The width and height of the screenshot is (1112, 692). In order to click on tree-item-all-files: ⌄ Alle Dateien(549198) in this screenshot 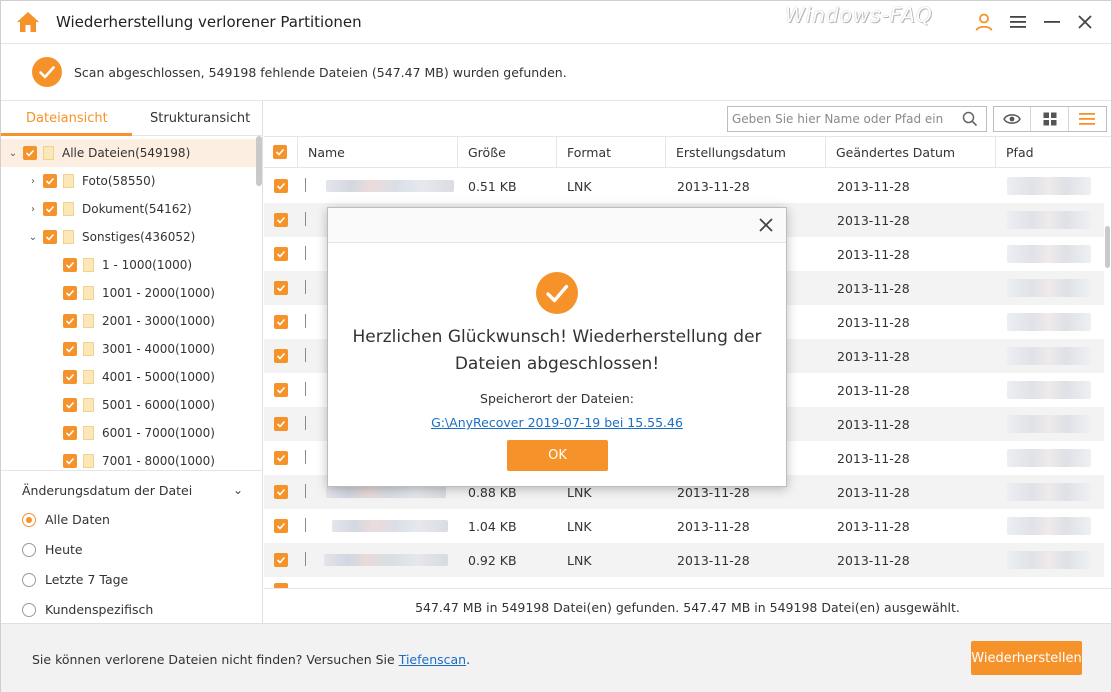, I will do `click(128, 153)`.